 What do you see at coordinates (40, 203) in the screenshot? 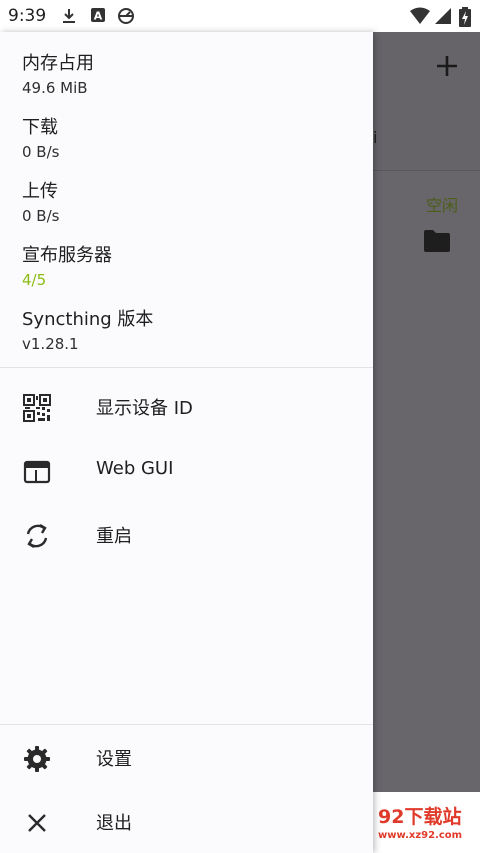
I see `stat-upload: 上传 0 B/s` at bounding box center [40, 203].